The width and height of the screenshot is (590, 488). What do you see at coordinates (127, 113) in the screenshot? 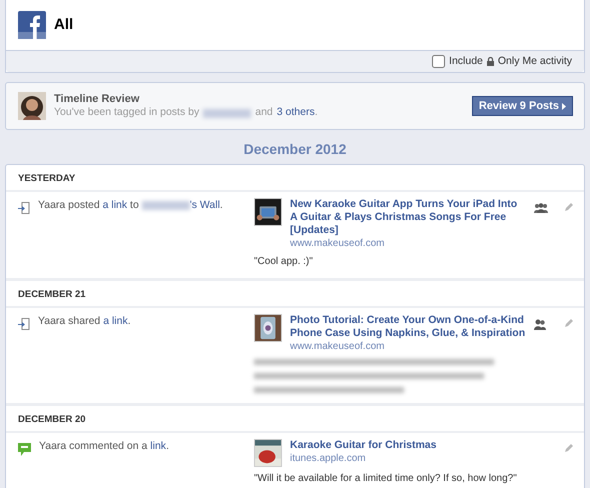
I see `tagged-text: You've been tagged in posts by` at bounding box center [127, 113].